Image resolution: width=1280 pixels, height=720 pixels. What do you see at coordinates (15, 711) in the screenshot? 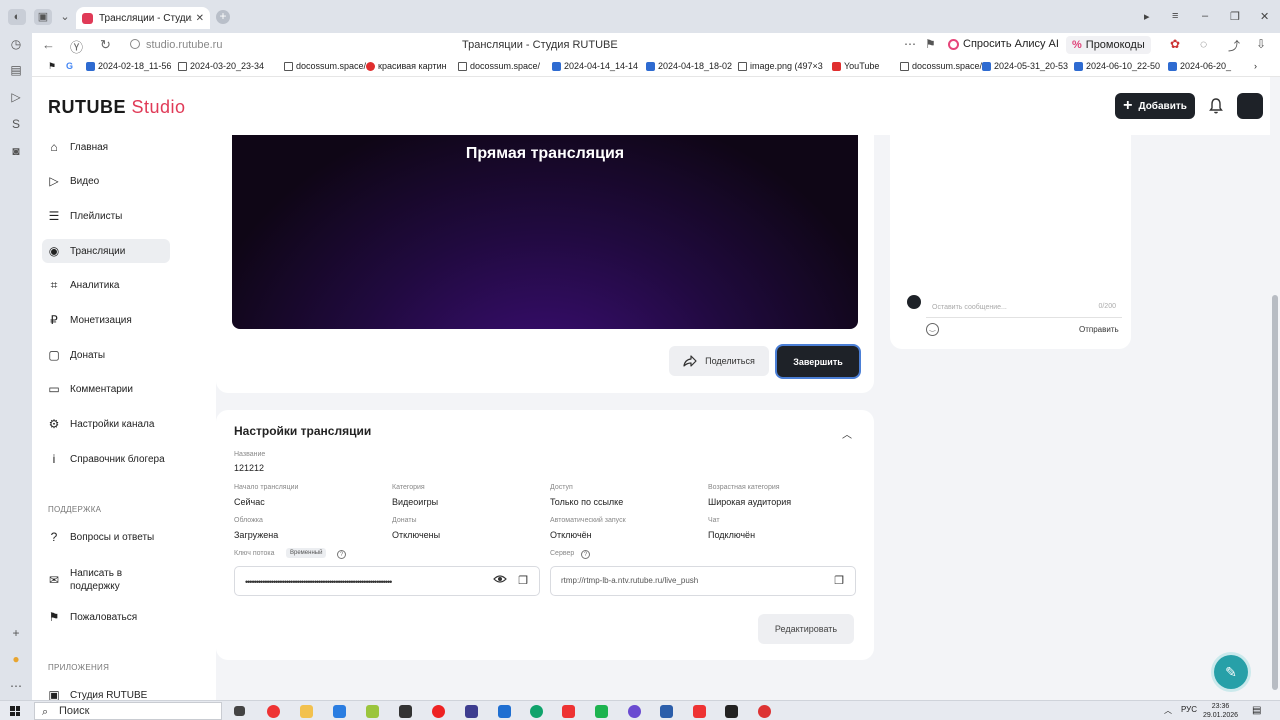
I see `windows-start-icon` at bounding box center [15, 711].